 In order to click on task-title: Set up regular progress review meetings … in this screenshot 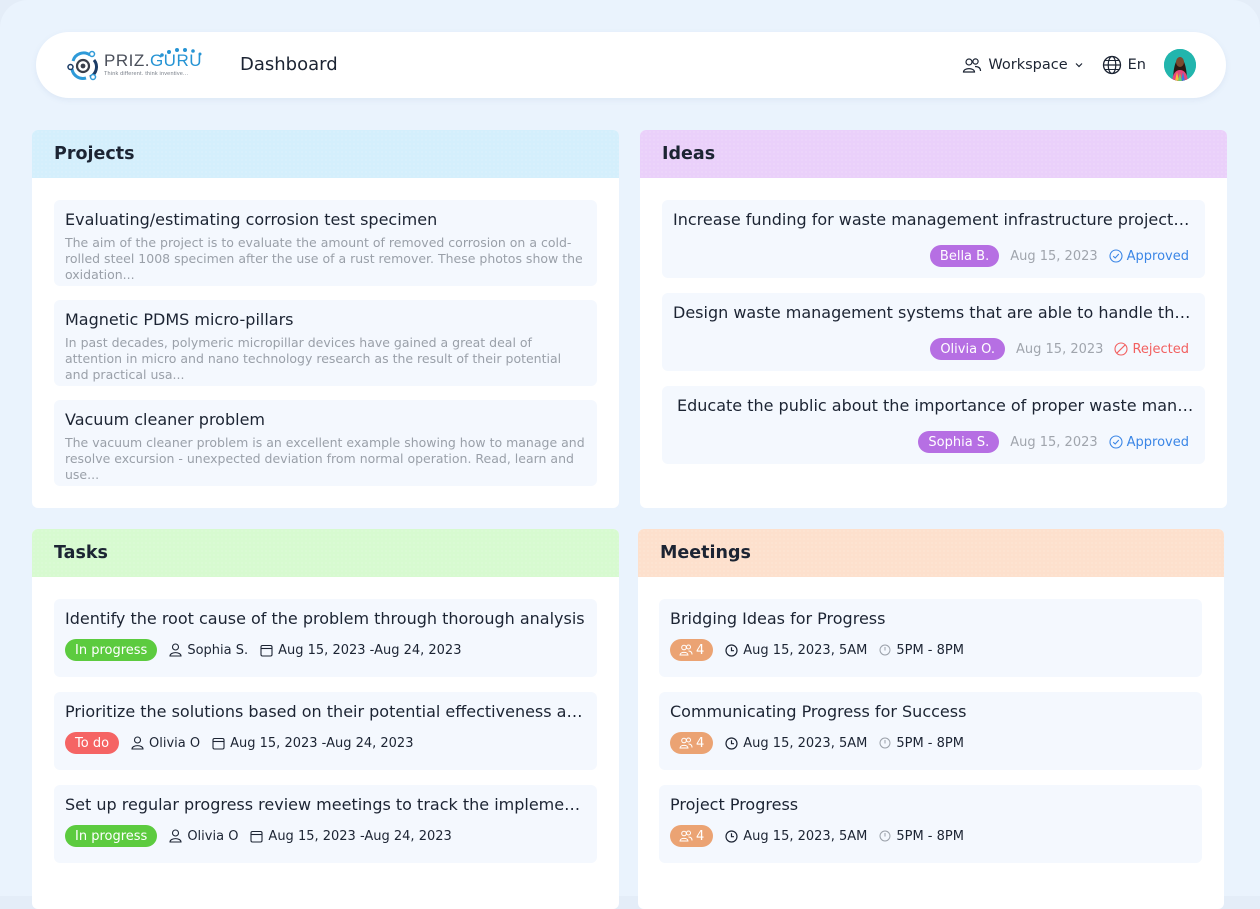, I will do `click(325, 804)`.